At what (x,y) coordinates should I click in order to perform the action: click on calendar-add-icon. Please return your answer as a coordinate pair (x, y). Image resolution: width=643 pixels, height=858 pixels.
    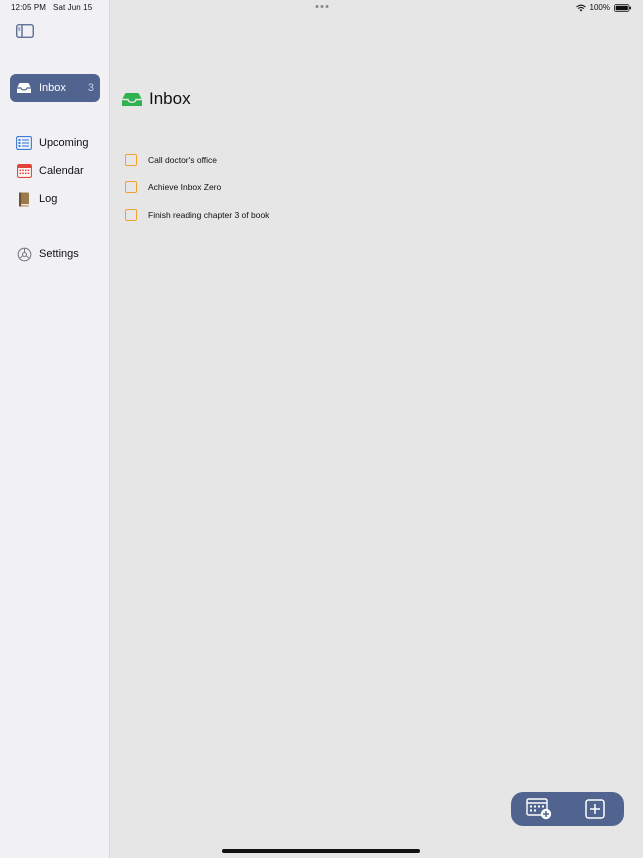
    Looking at the image, I should click on (539, 809).